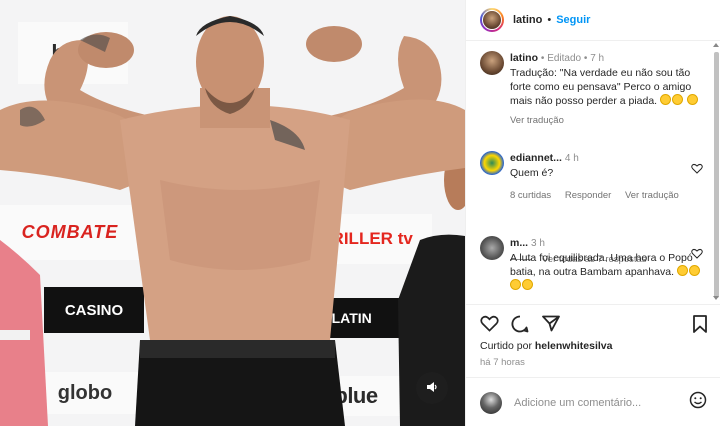 The height and width of the screenshot is (426, 720). Describe the element at coordinates (571, 158) in the screenshot. I see `comment-time: 4 h` at that location.